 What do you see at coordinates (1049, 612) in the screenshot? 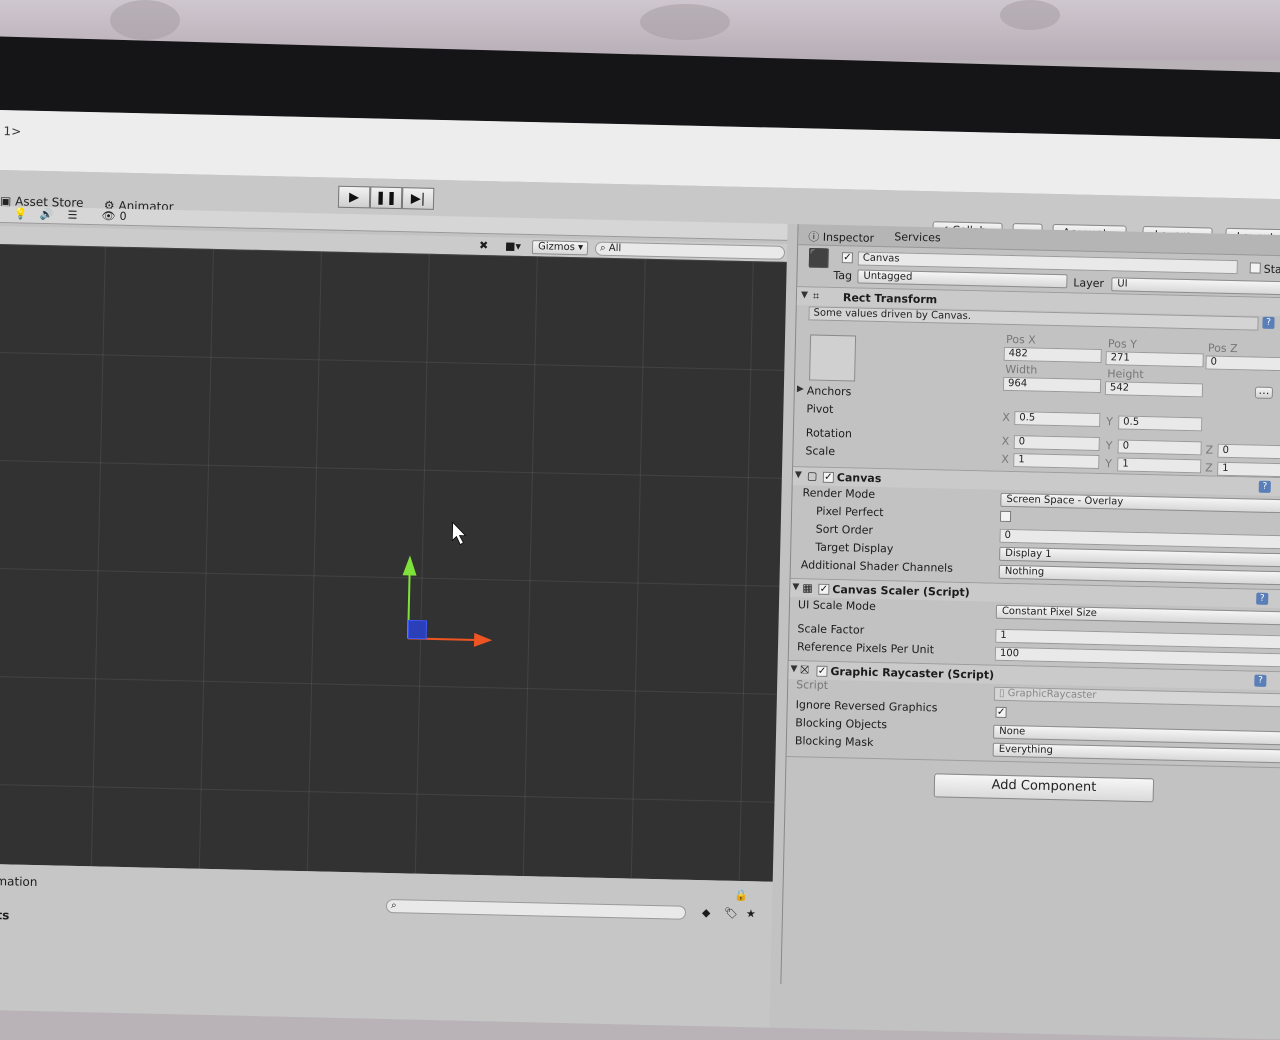
I see `ui-scale-mode-value: Constant Pixel Size` at bounding box center [1049, 612].